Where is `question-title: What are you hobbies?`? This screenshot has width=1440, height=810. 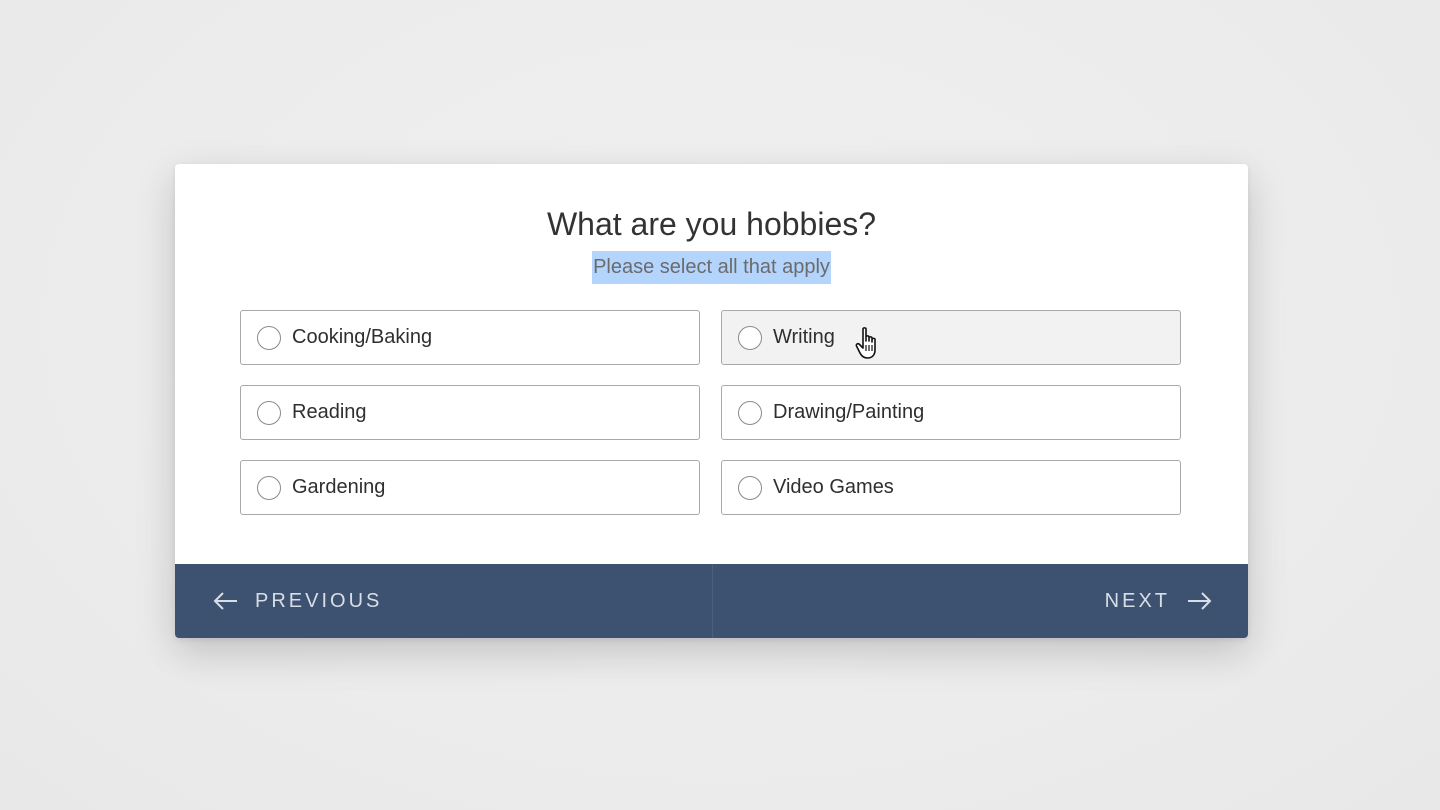
question-title: What are you hobbies? is located at coordinates (711, 224).